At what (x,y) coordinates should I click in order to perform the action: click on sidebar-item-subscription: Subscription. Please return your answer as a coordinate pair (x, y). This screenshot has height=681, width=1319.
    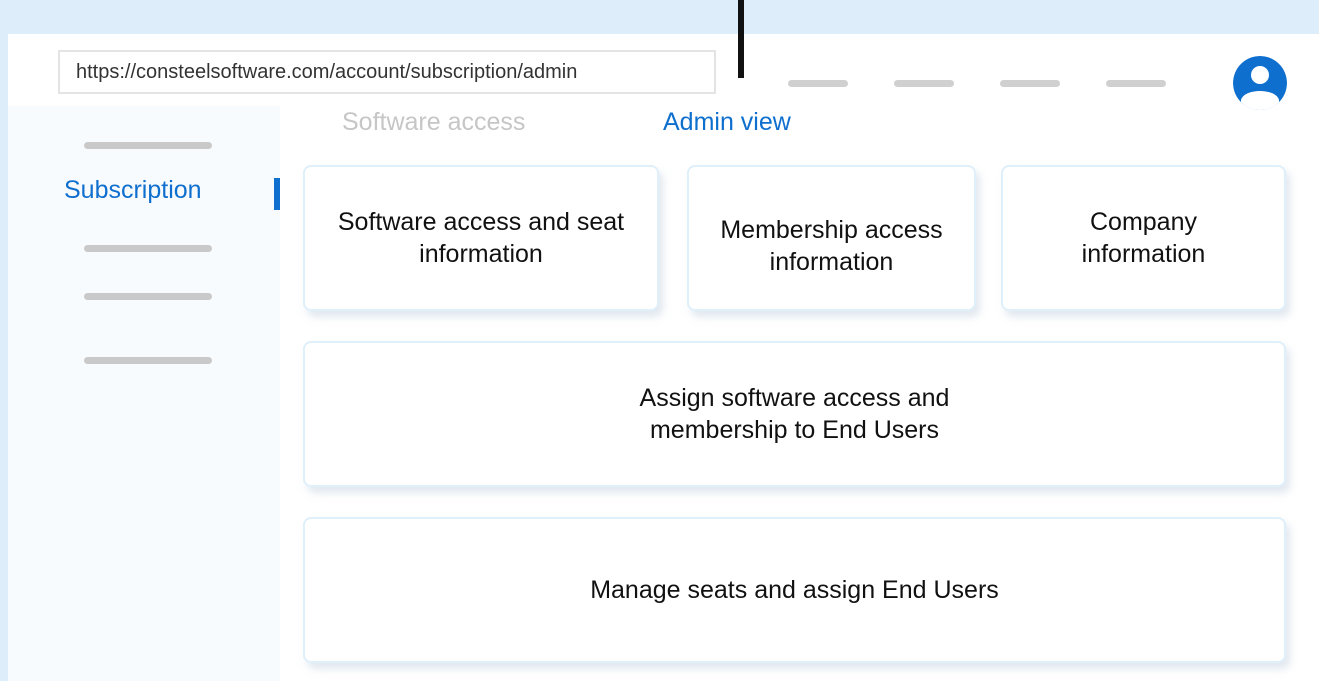
    Looking at the image, I should click on (133, 190).